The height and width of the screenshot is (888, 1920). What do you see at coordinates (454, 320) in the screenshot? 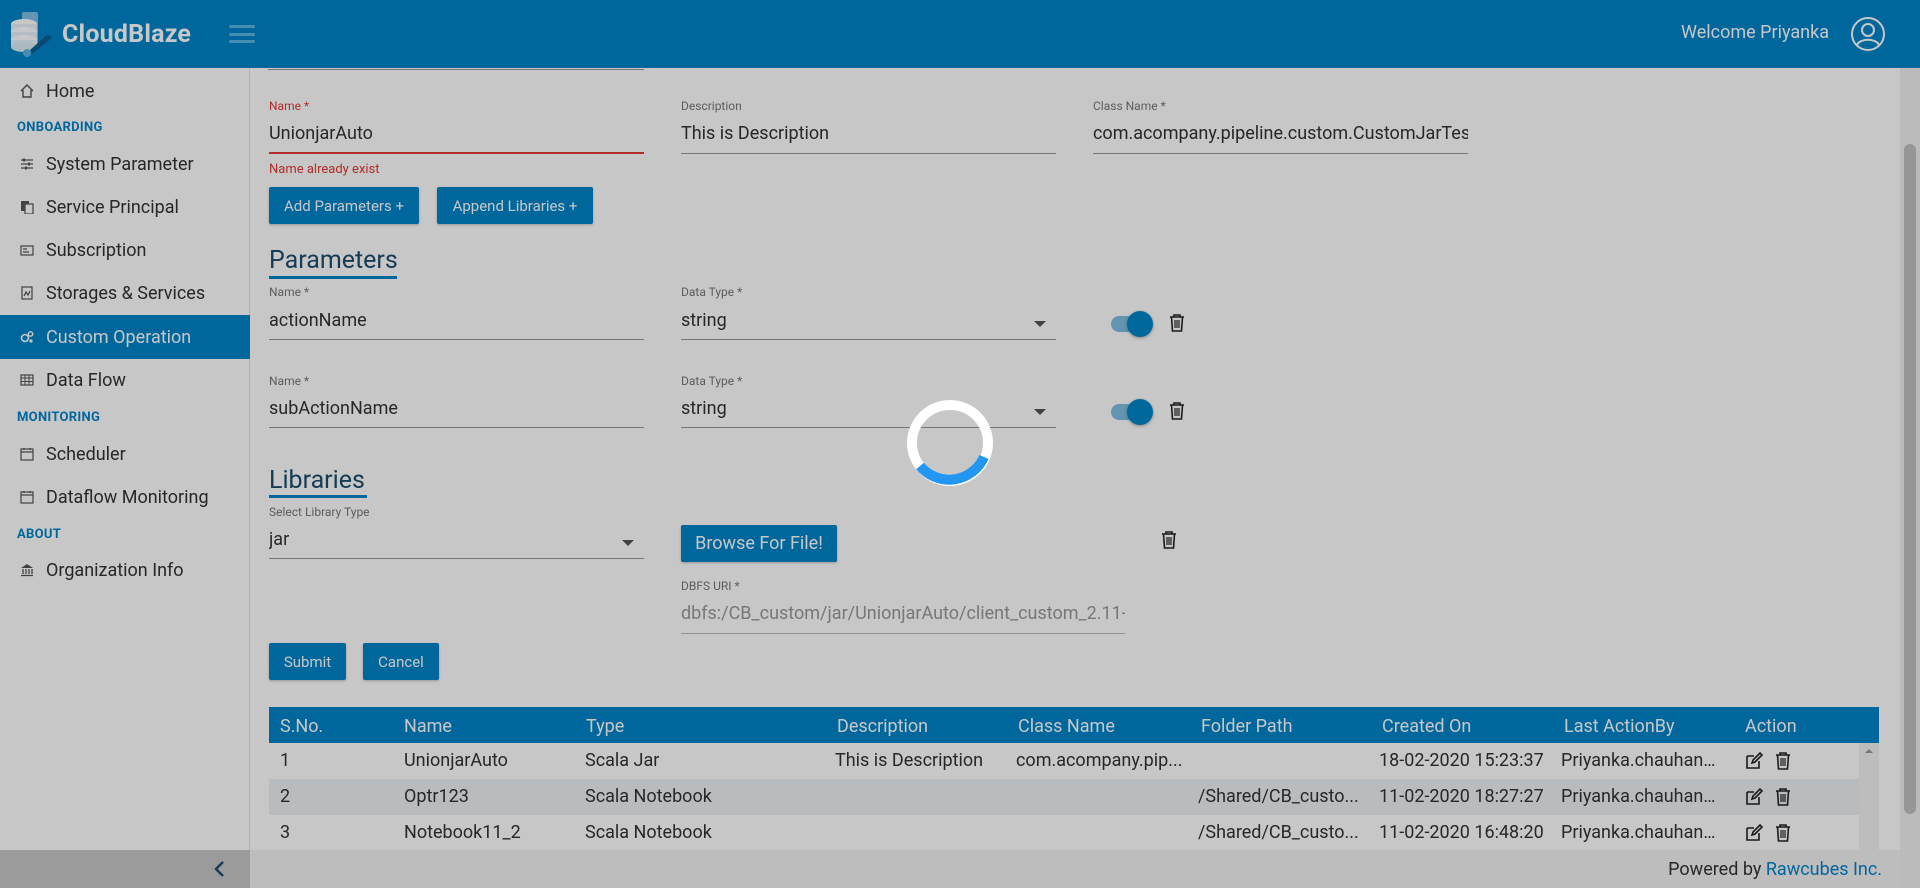
I see `param-name-input: actionName` at bounding box center [454, 320].